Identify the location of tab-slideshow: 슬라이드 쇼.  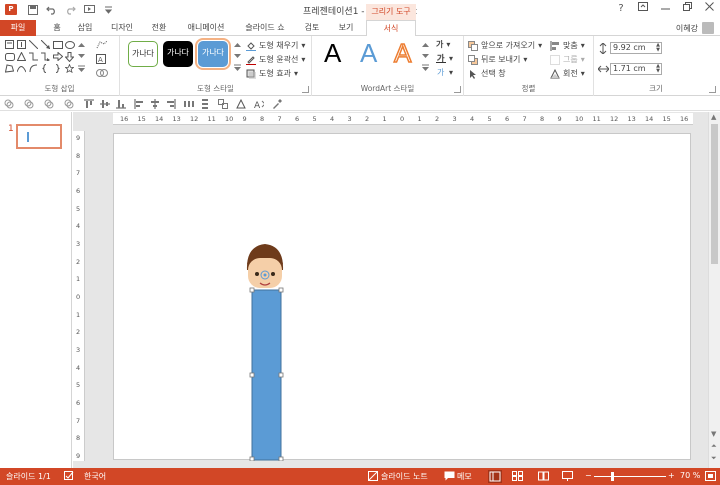
(265, 28).